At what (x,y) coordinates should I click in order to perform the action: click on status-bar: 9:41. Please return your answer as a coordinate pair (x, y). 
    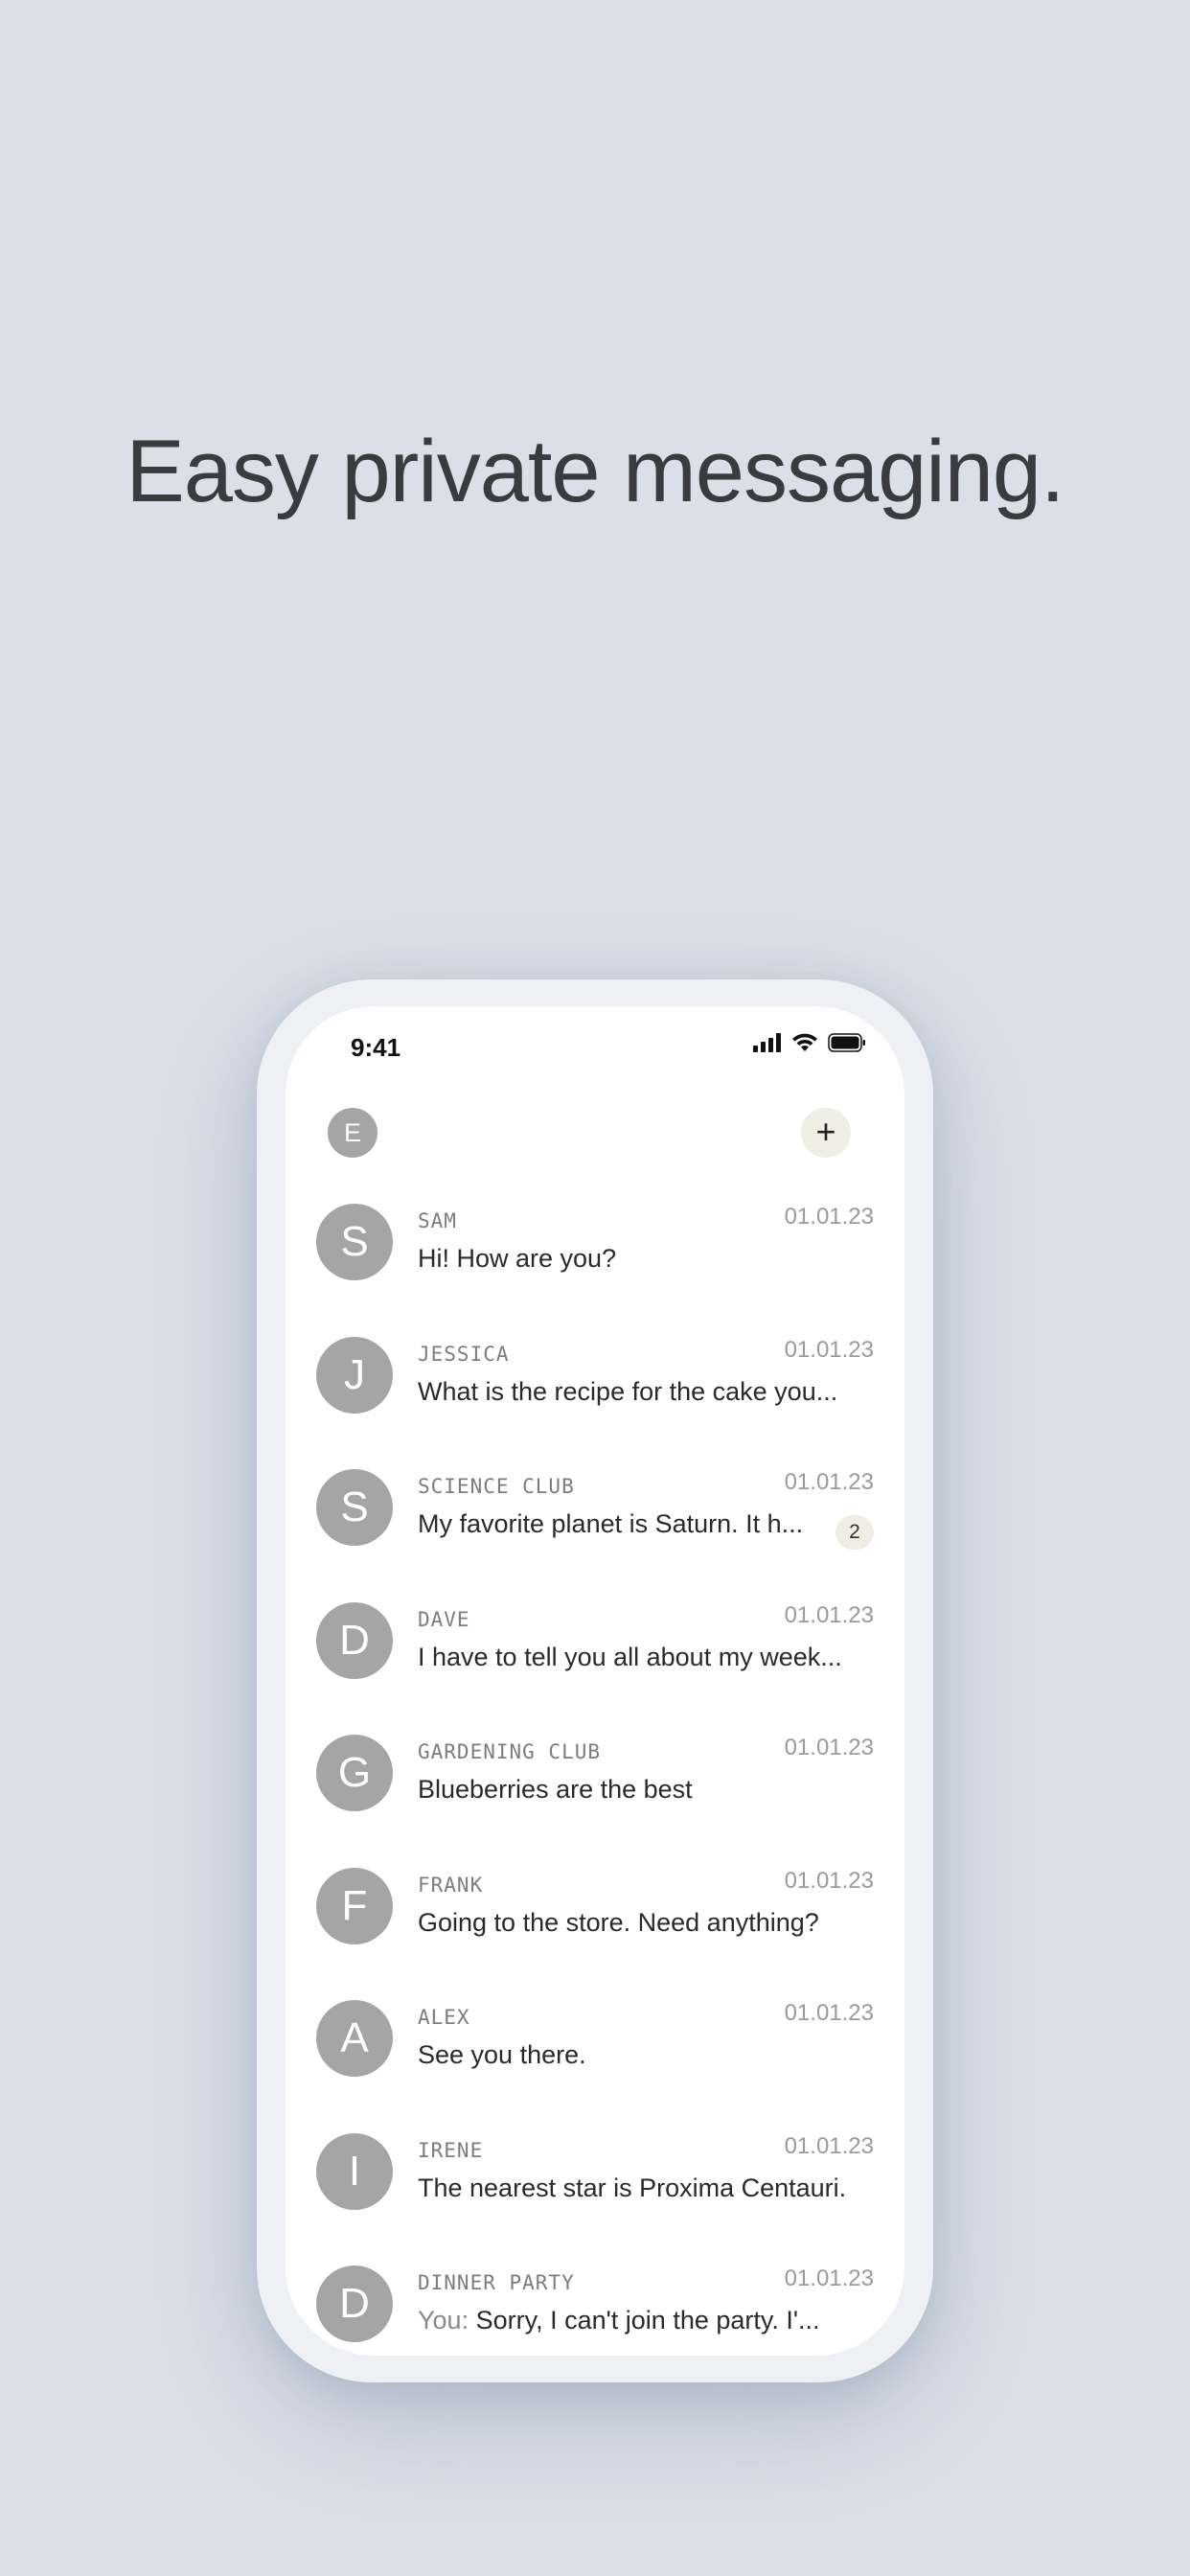
    Looking at the image, I should click on (595, 1044).